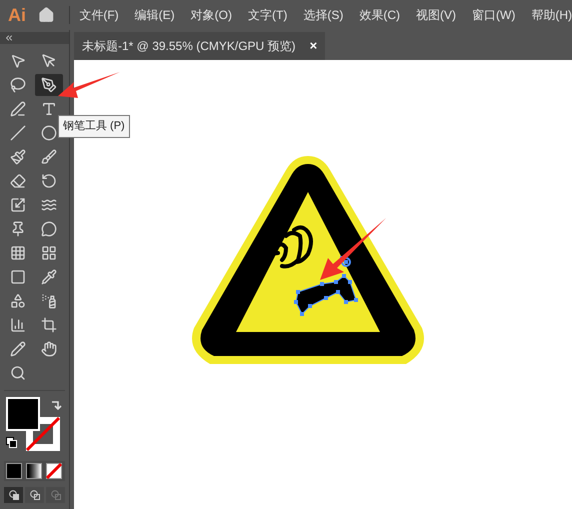  What do you see at coordinates (48, 133) in the screenshot?
I see `ellipse-icon` at bounding box center [48, 133].